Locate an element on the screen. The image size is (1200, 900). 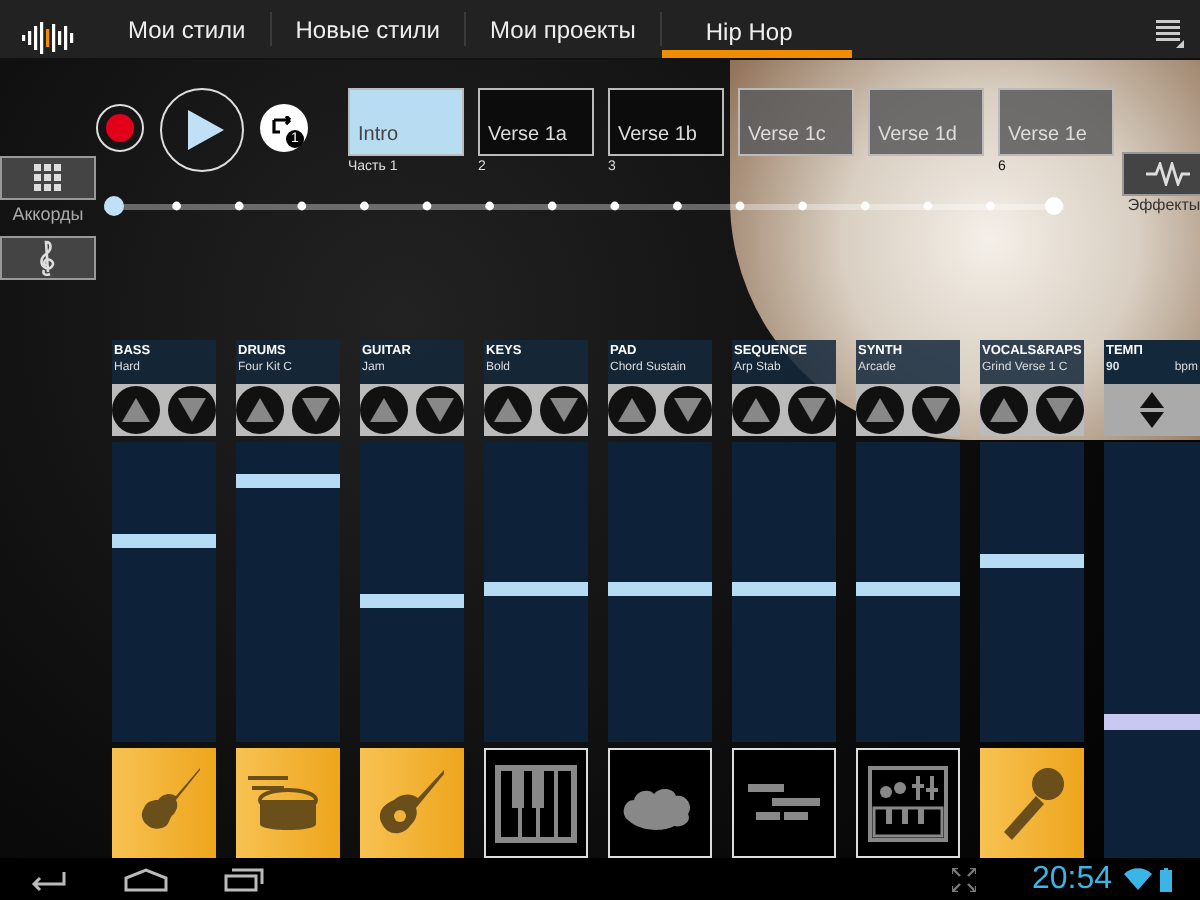
tab: Мои проекты is located at coordinates (564, 29).